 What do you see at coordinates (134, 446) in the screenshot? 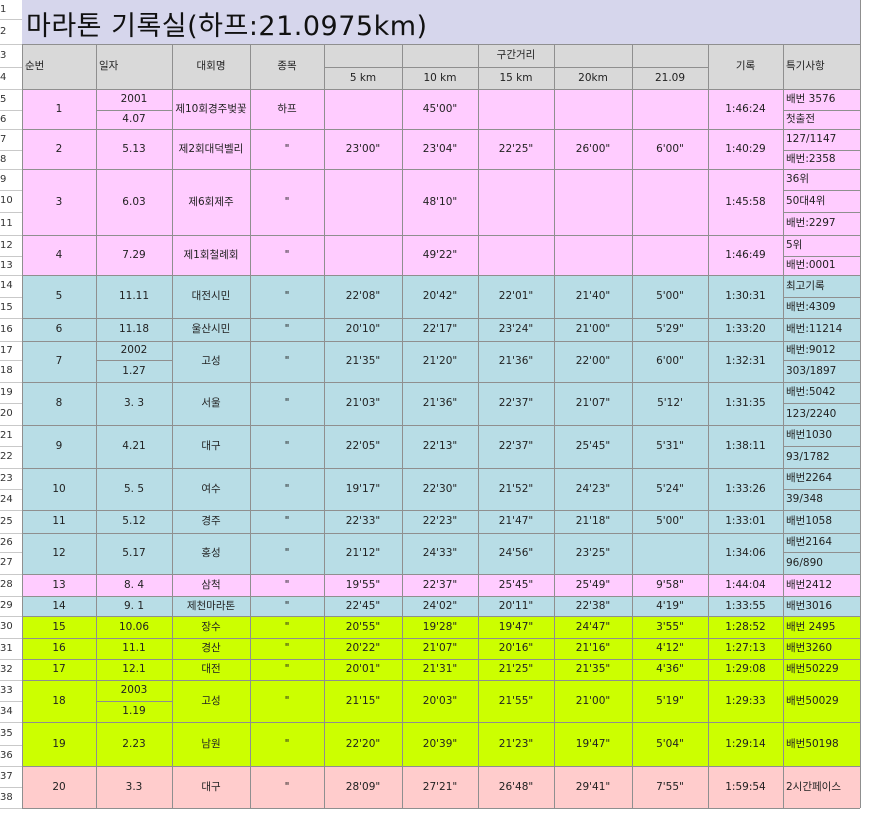
I see `record-date: 4.21` at bounding box center [134, 446].